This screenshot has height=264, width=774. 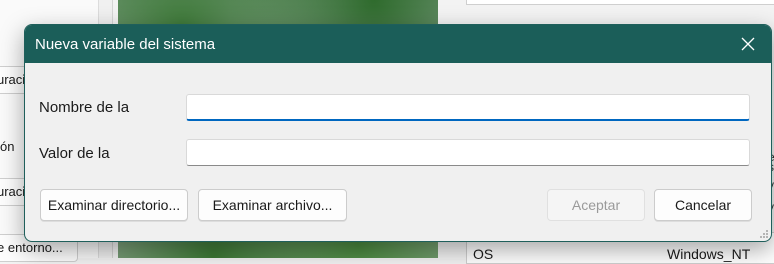 What do you see at coordinates (125, 44) in the screenshot?
I see `dialog-title: Nueva variable del sistema` at bounding box center [125, 44].